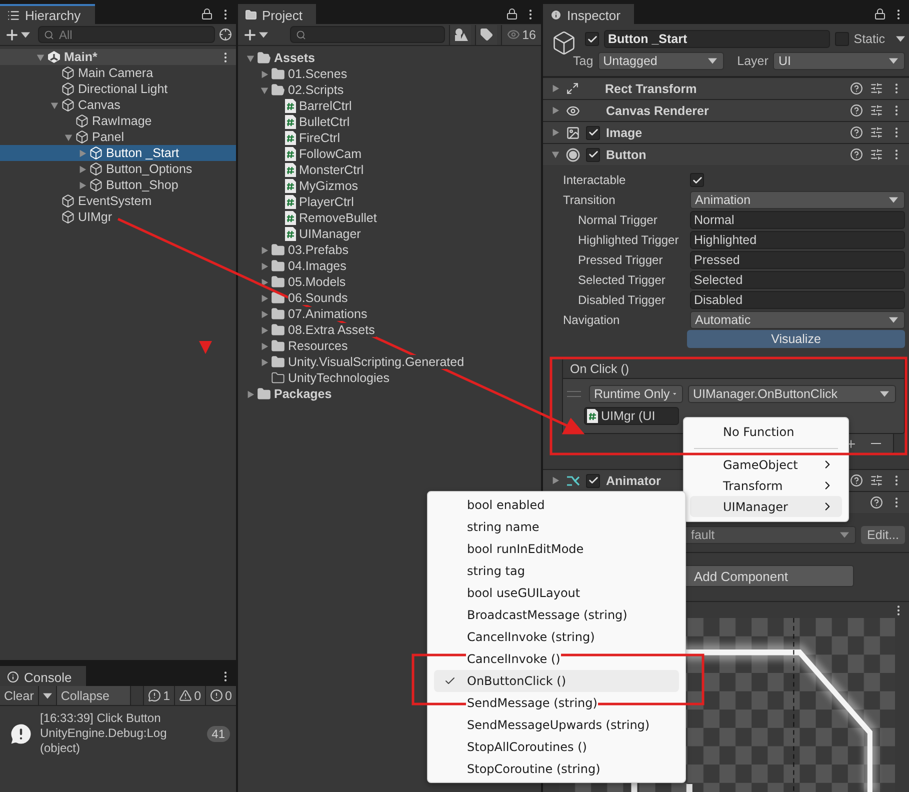  Describe the element at coordinates (621, 280) in the screenshot. I see `property-label: Selected Trigger` at that location.